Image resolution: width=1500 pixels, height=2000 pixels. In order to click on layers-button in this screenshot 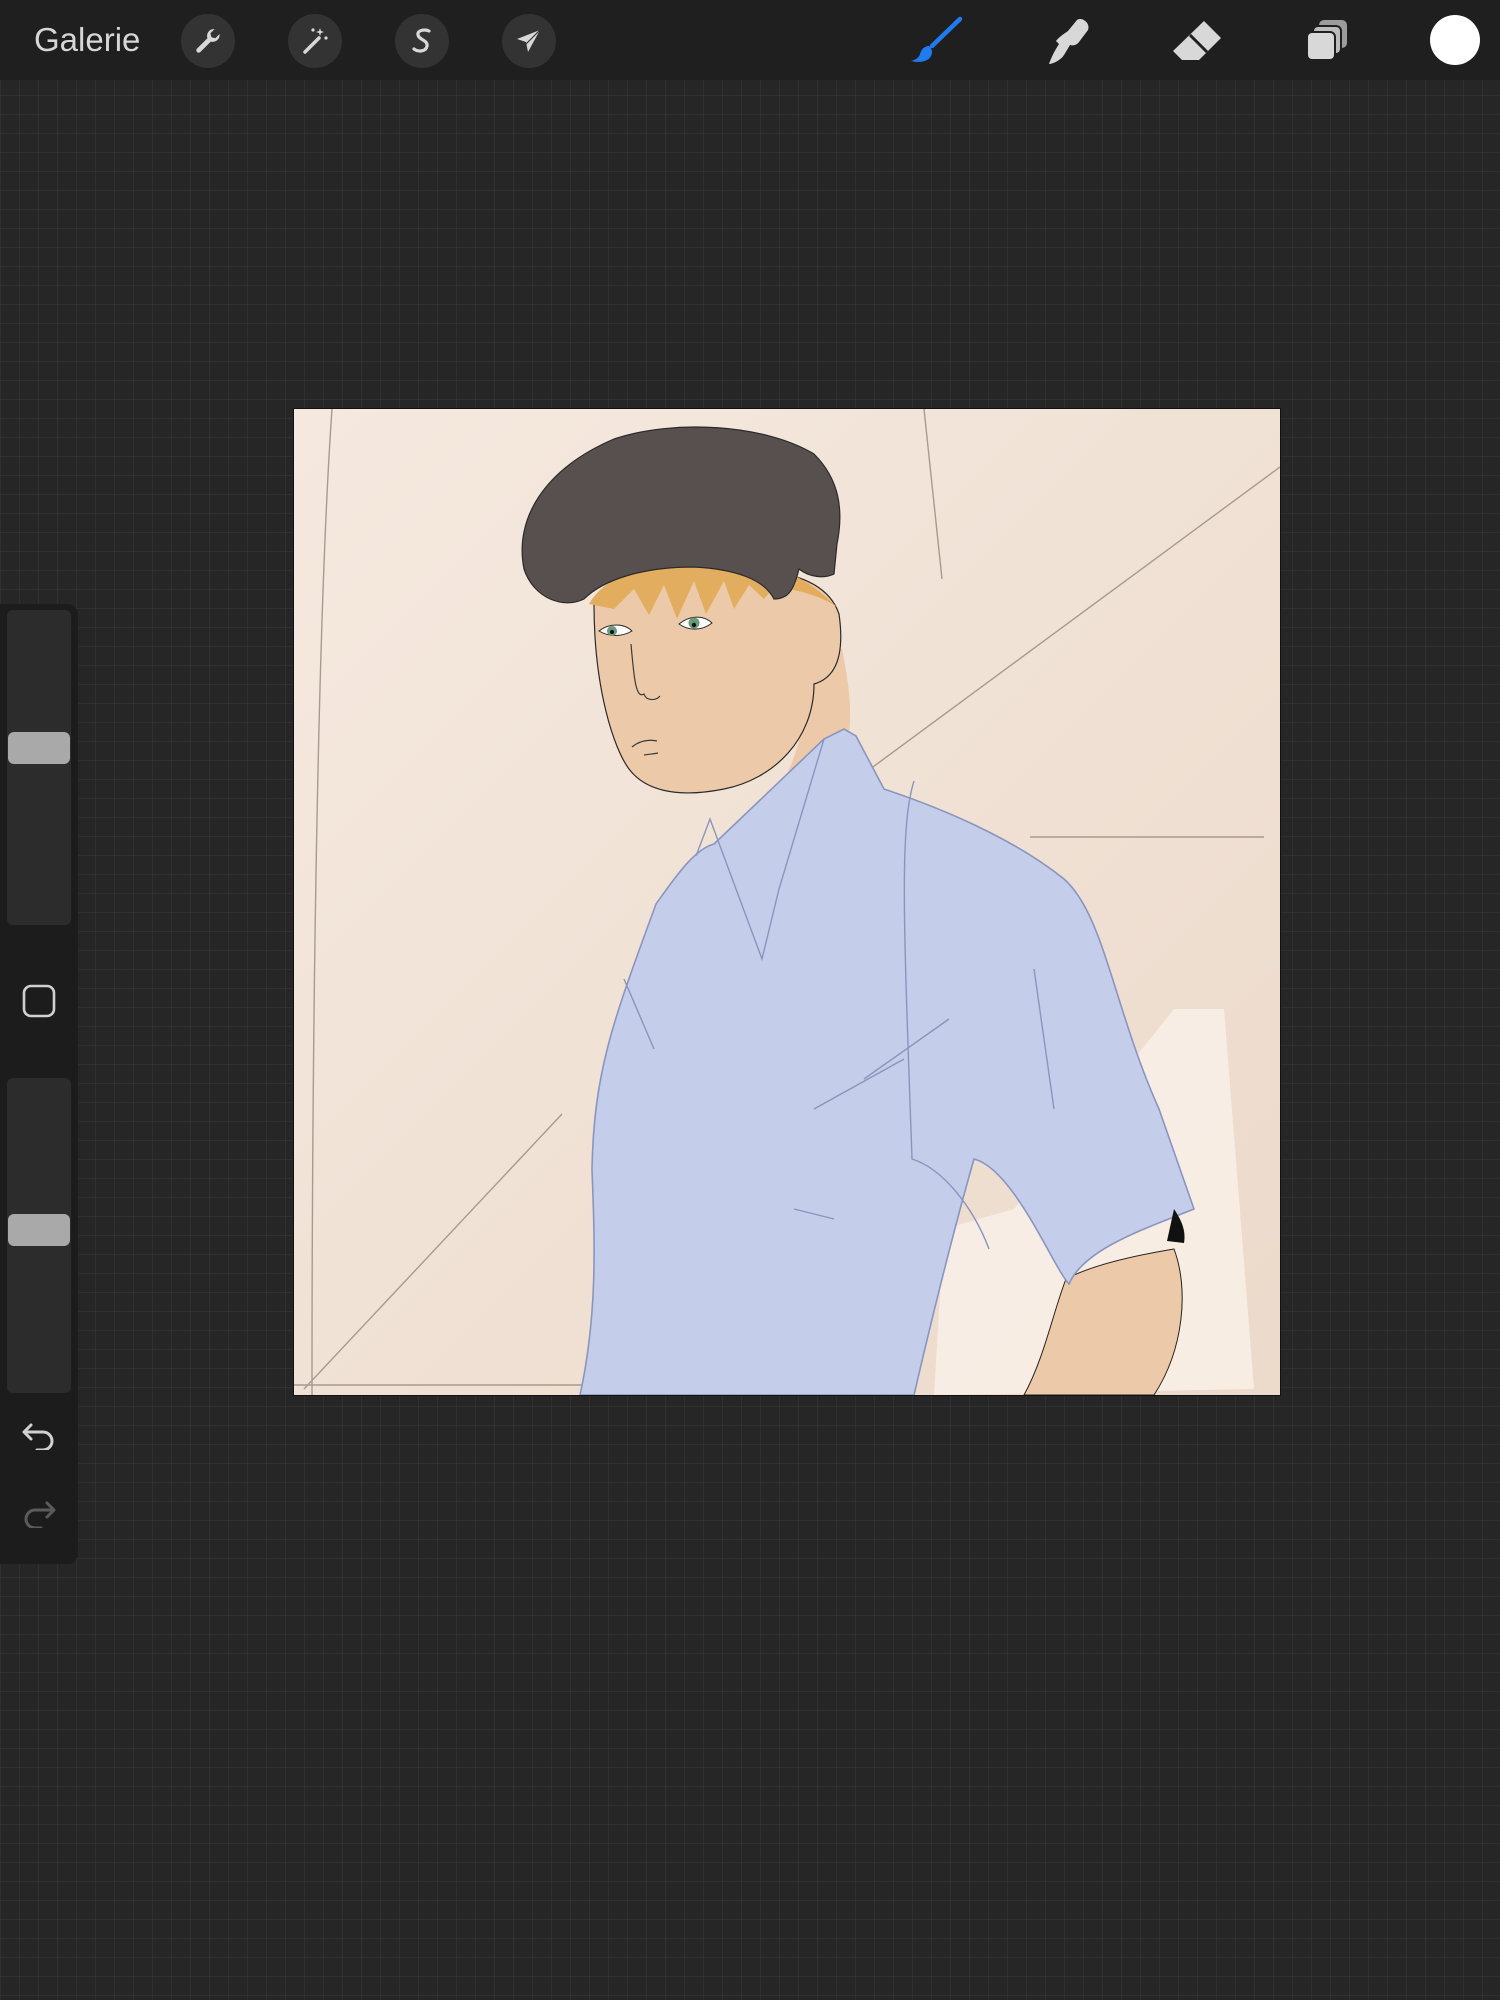, I will do `click(1327, 41)`.